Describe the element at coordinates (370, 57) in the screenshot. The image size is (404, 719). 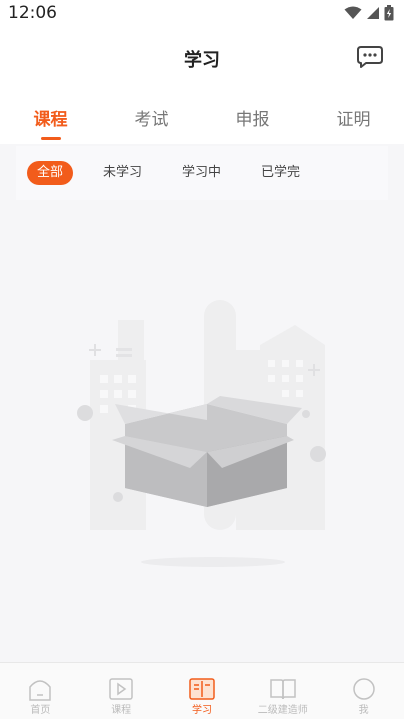
I see `message-icon` at that location.